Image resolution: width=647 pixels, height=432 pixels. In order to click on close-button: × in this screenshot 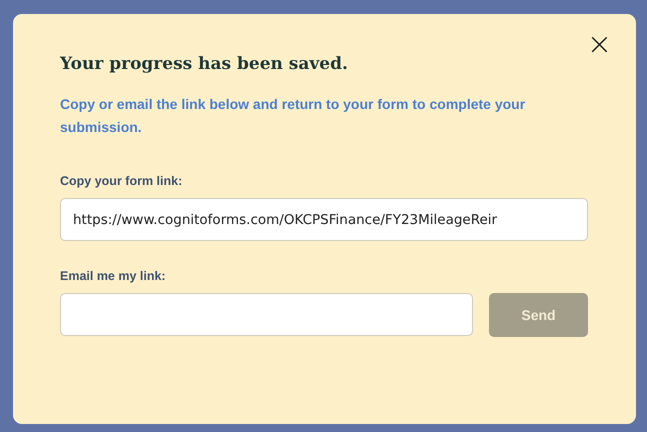, I will do `click(599, 45)`.